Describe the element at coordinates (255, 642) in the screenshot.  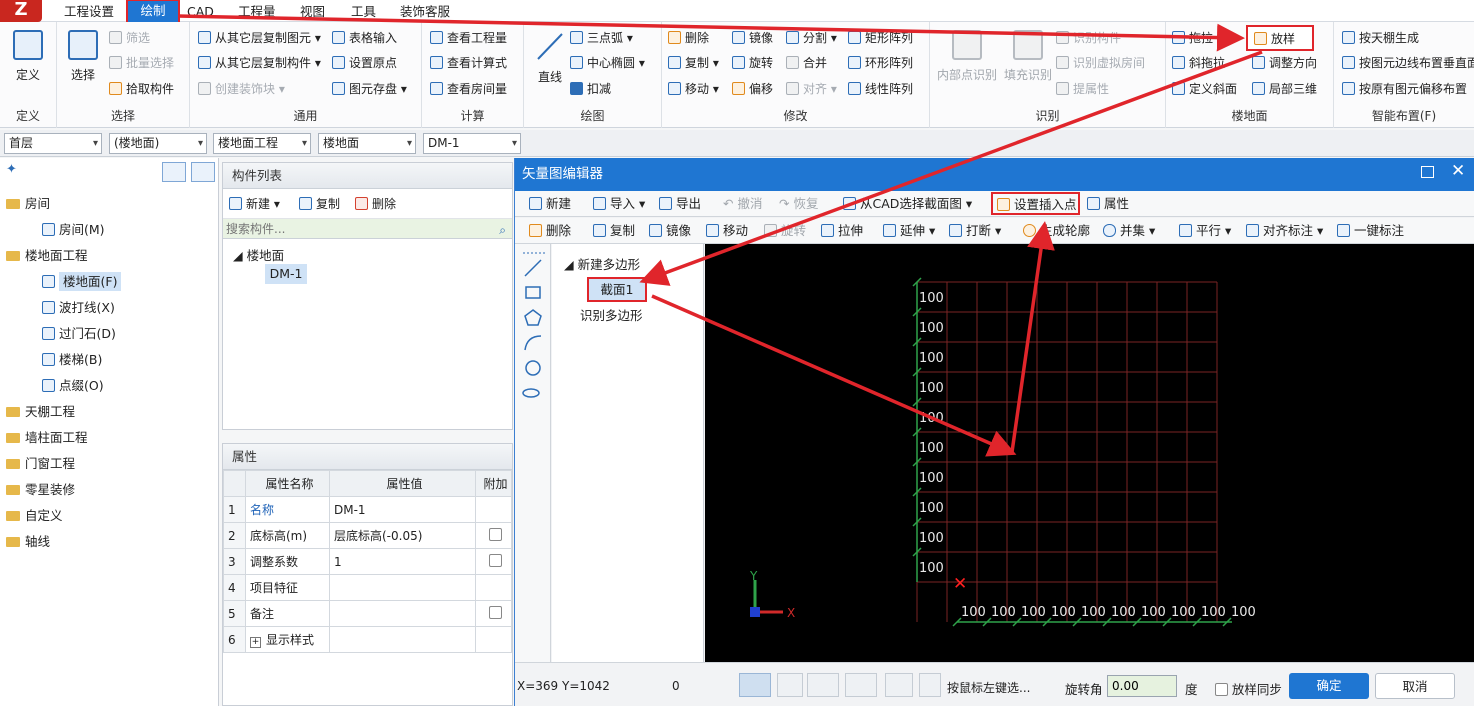
I see `expand-icon: +` at that location.